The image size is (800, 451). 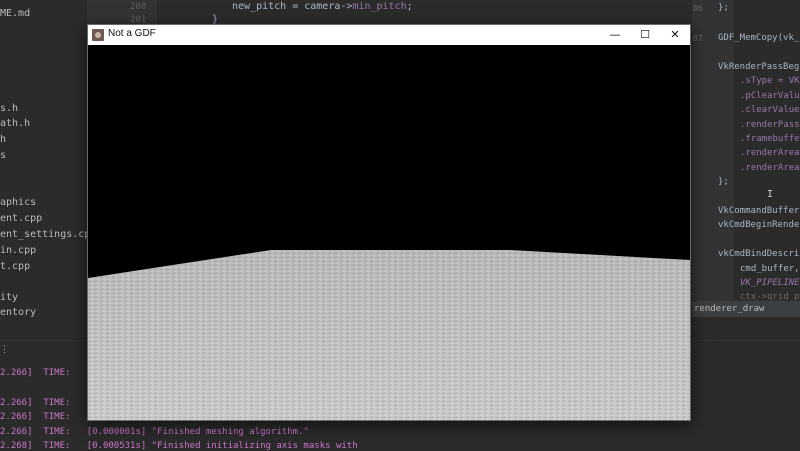 What do you see at coordinates (770, 125) in the screenshot?
I see `code-line: .renderPass` at bounding box center [770, 125].